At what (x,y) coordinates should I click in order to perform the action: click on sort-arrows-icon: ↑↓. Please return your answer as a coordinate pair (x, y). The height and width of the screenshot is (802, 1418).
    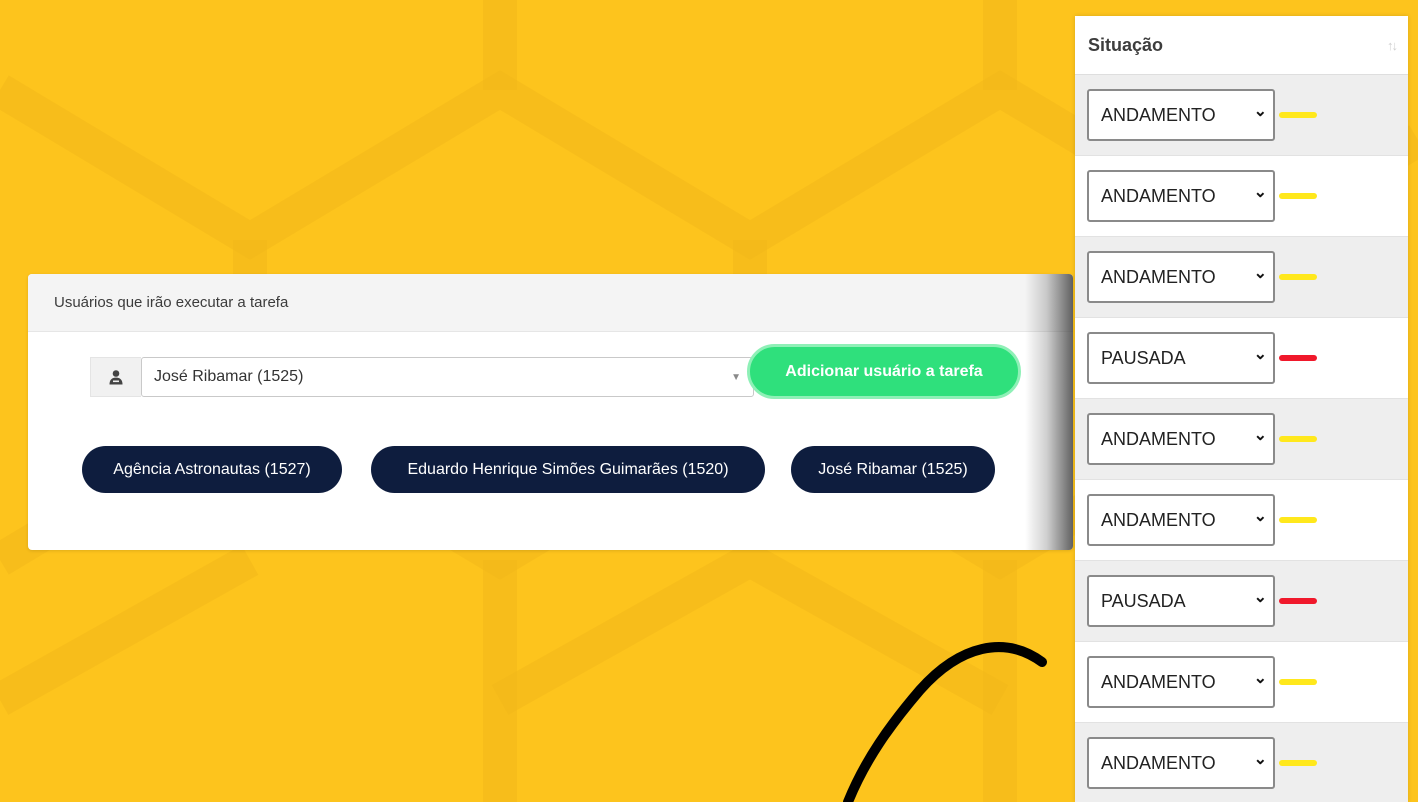
    Looking at the image, I should click on (1392, 45).